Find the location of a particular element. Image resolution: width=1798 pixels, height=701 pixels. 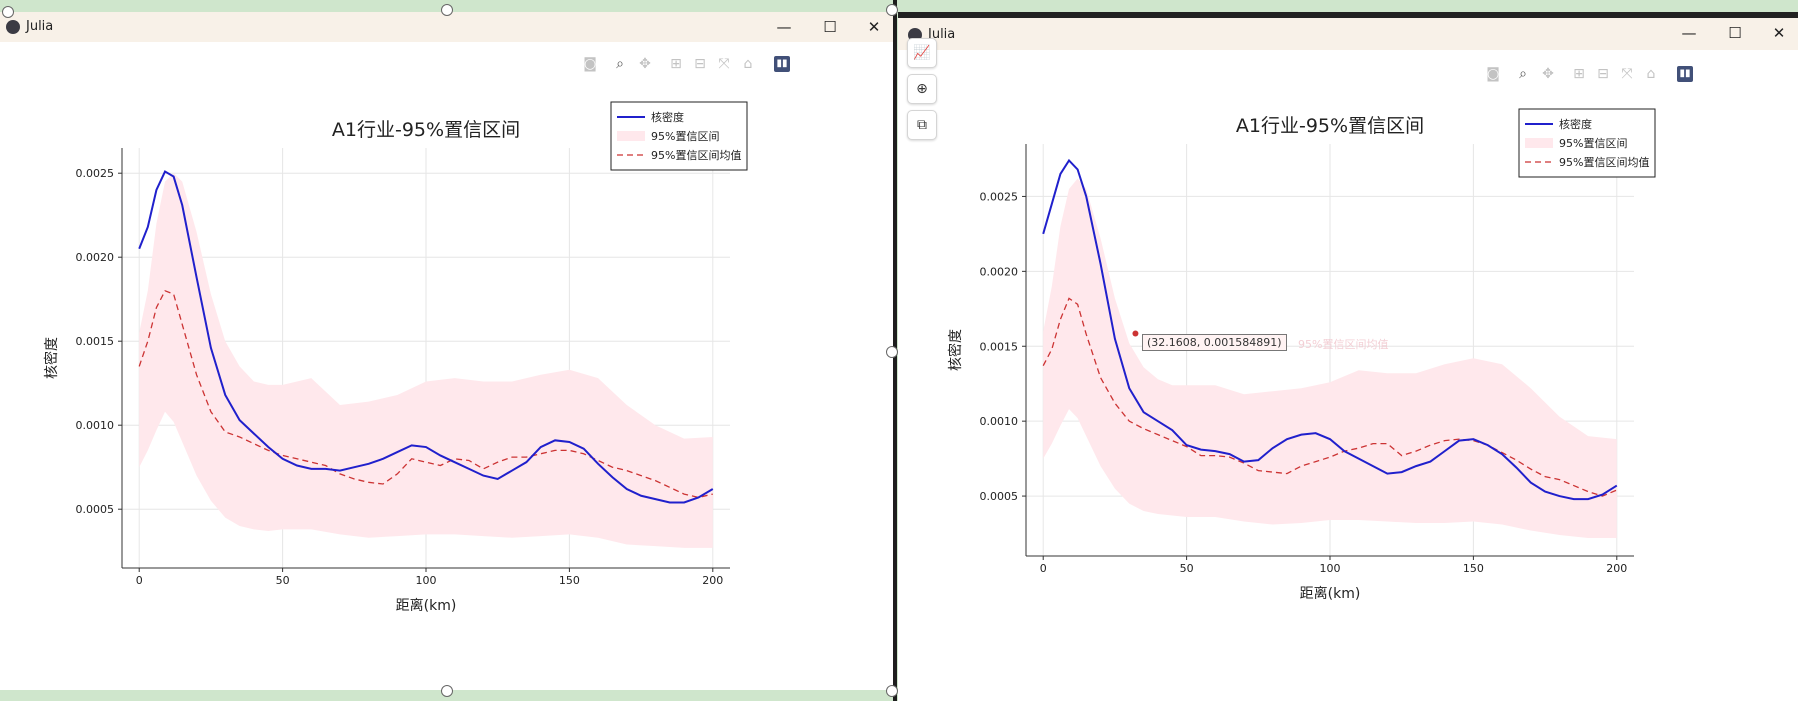

zoom-icon: ⊕ is located at coordinates (922, 89).